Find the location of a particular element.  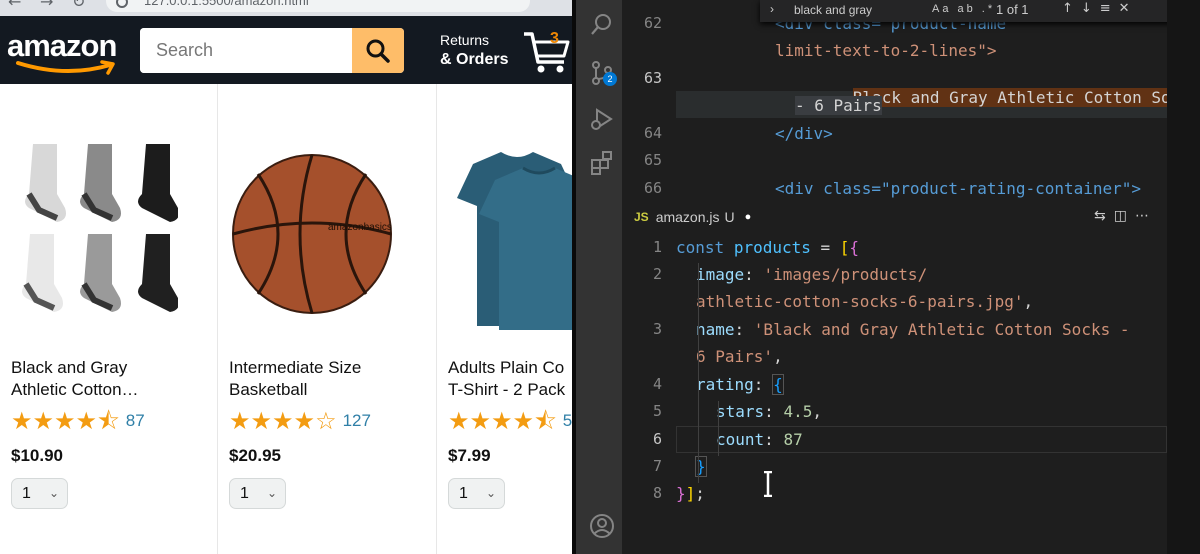

line-number: 65 is located at coordinates (652, 160).